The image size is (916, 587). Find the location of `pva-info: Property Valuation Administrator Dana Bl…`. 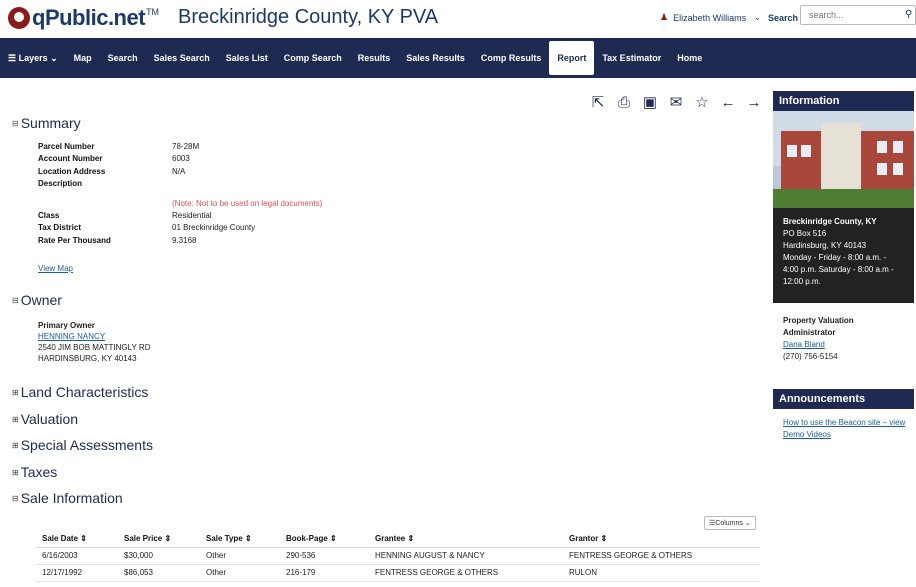

pva-info: Property Valuation Administrator Dana Bl… is located at coordinates (843, 346).